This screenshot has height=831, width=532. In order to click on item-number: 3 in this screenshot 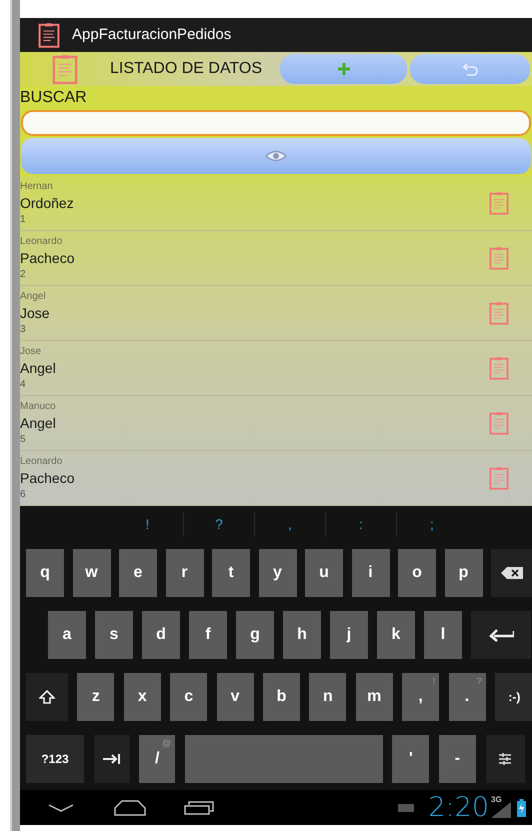, I will do `click(23, 329)`.